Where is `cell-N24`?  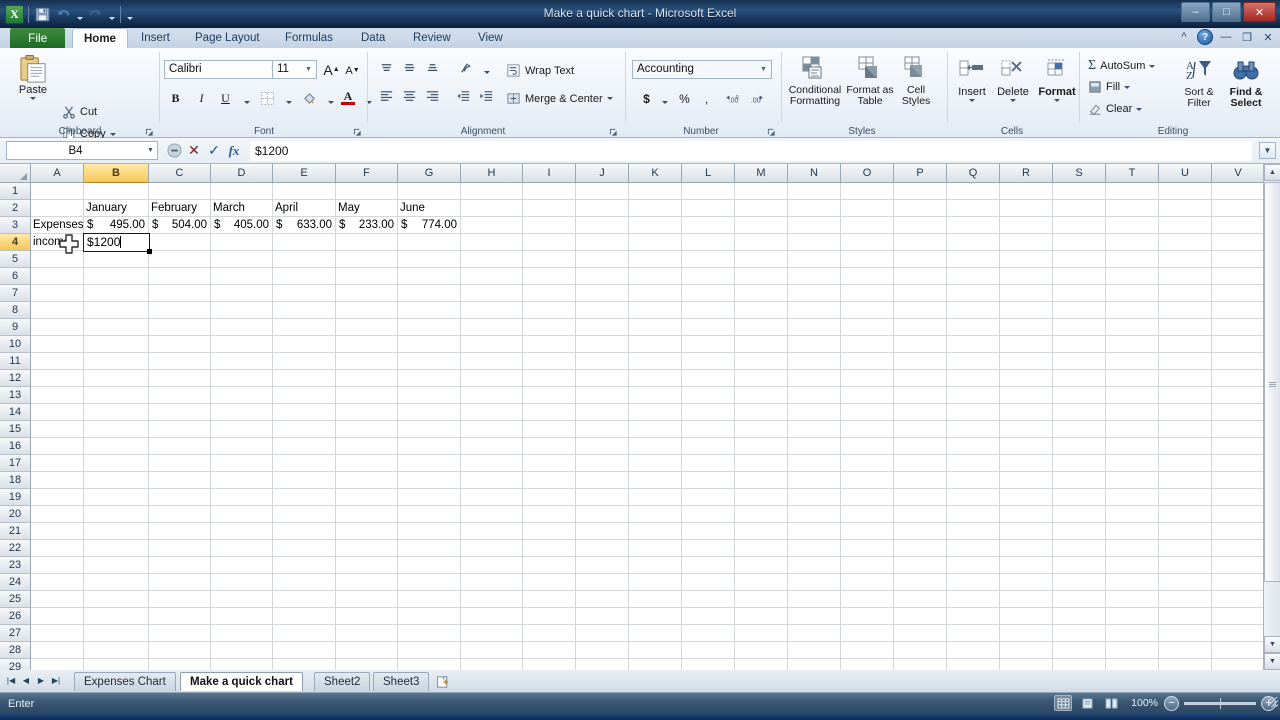
cell-N24 is located at coordinates (814, 582).